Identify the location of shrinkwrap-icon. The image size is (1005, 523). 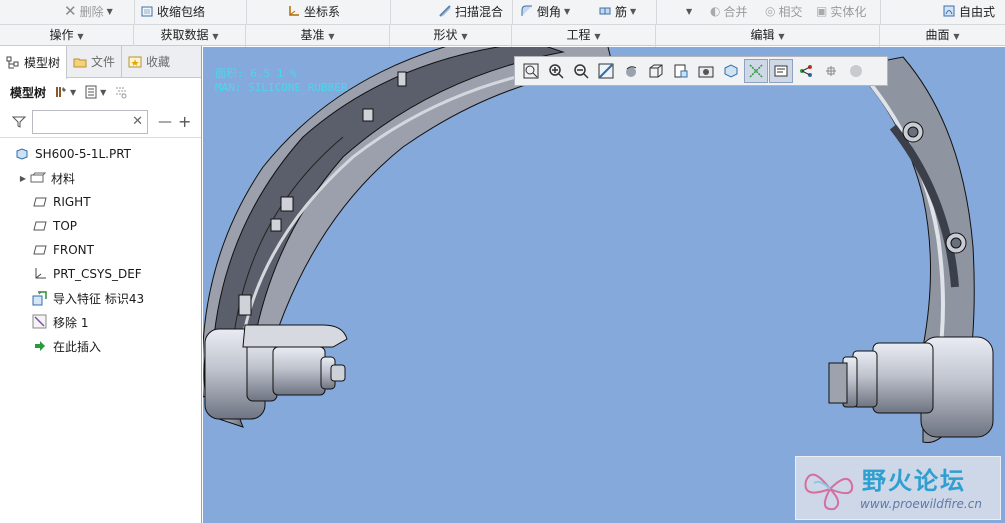
(147, 11).